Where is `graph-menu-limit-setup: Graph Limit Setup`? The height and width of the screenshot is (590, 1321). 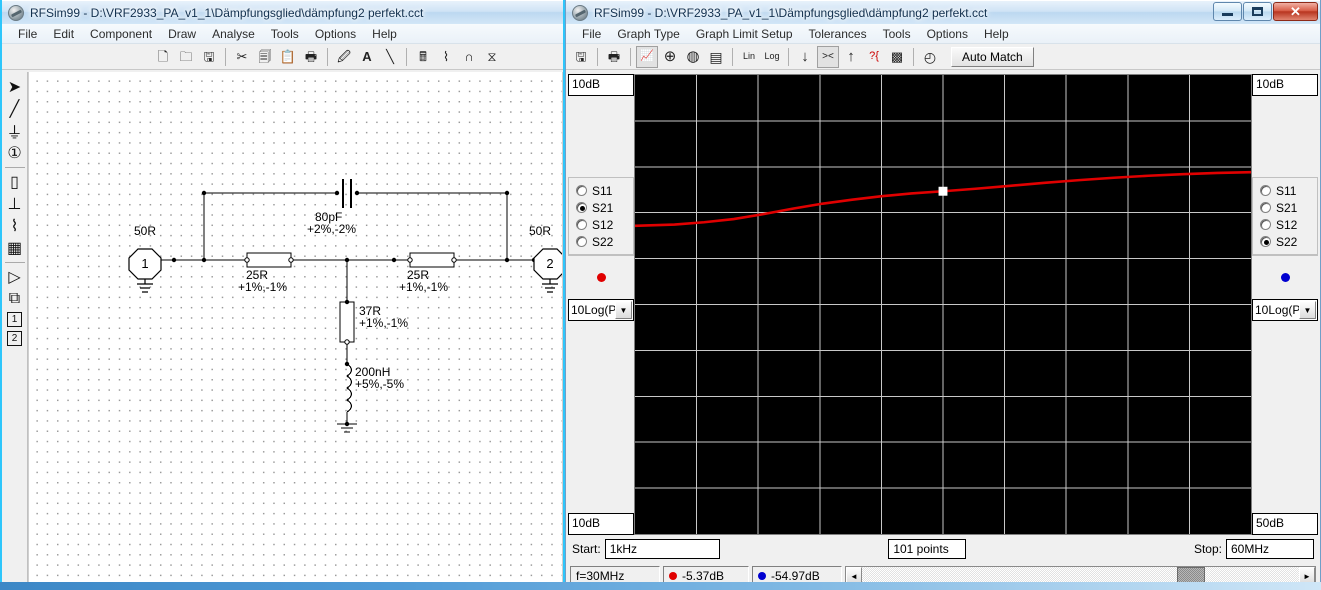 graph-menu-limit-setup: Graph Limit Setup is located at coordinates (744, 34).